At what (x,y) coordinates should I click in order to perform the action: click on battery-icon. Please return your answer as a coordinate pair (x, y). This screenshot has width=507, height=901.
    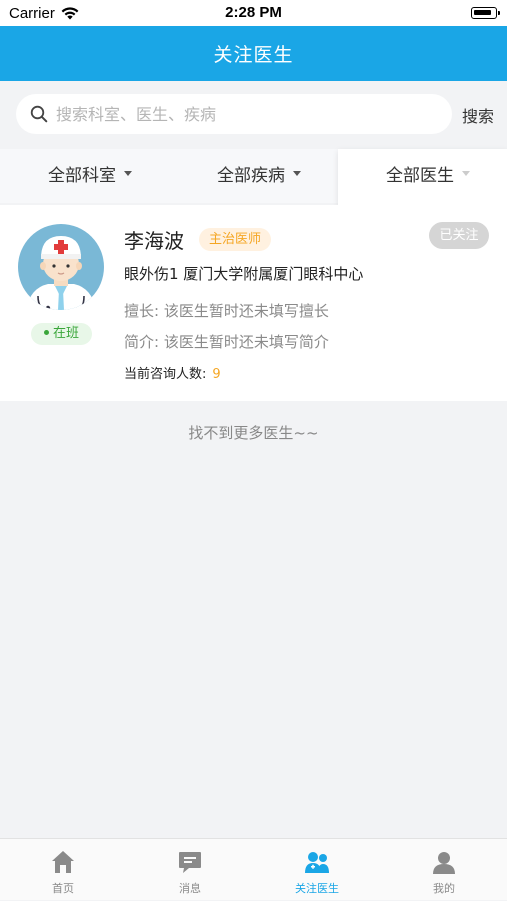
    Looking at the image, I should click on (485, 13).